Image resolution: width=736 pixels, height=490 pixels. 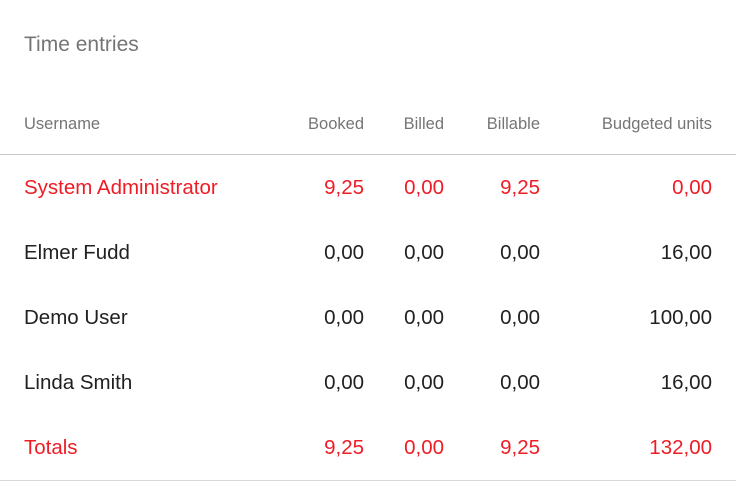 I want to click on totals-booked: 9,25, so click(x=322, y=448).